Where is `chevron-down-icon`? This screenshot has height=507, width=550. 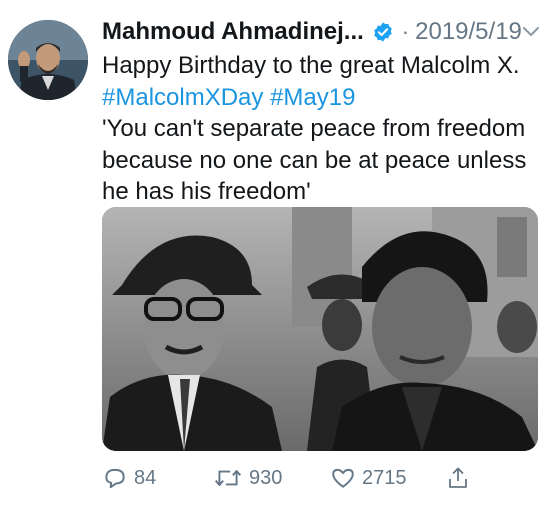 chevron-down-icon is located at coordinates (531, 32).